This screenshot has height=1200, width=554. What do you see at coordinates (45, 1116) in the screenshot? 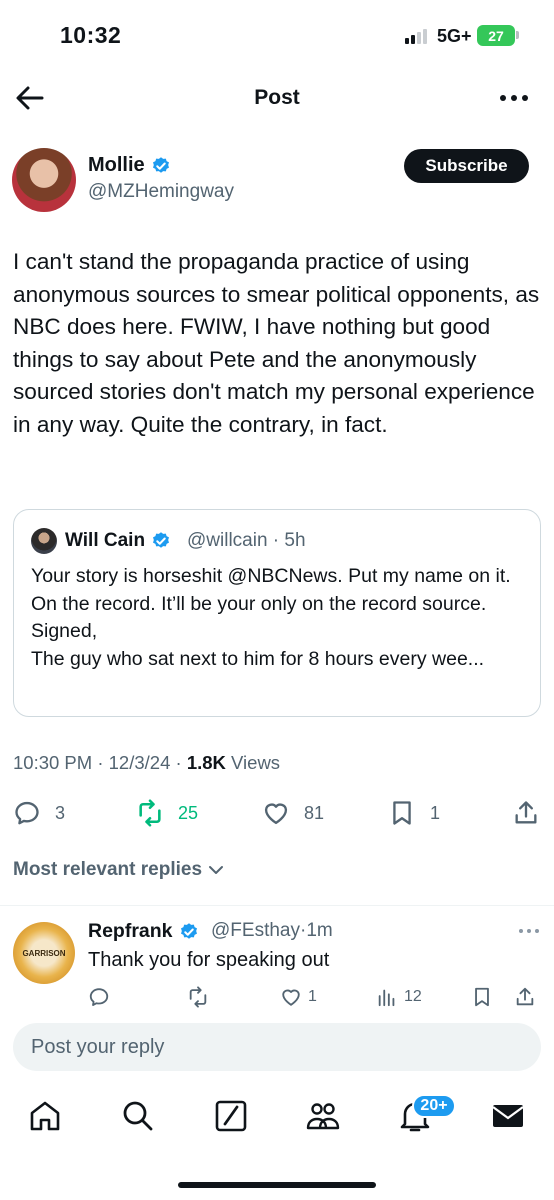
I see `home-icon` at bounding box center [45, 1116].